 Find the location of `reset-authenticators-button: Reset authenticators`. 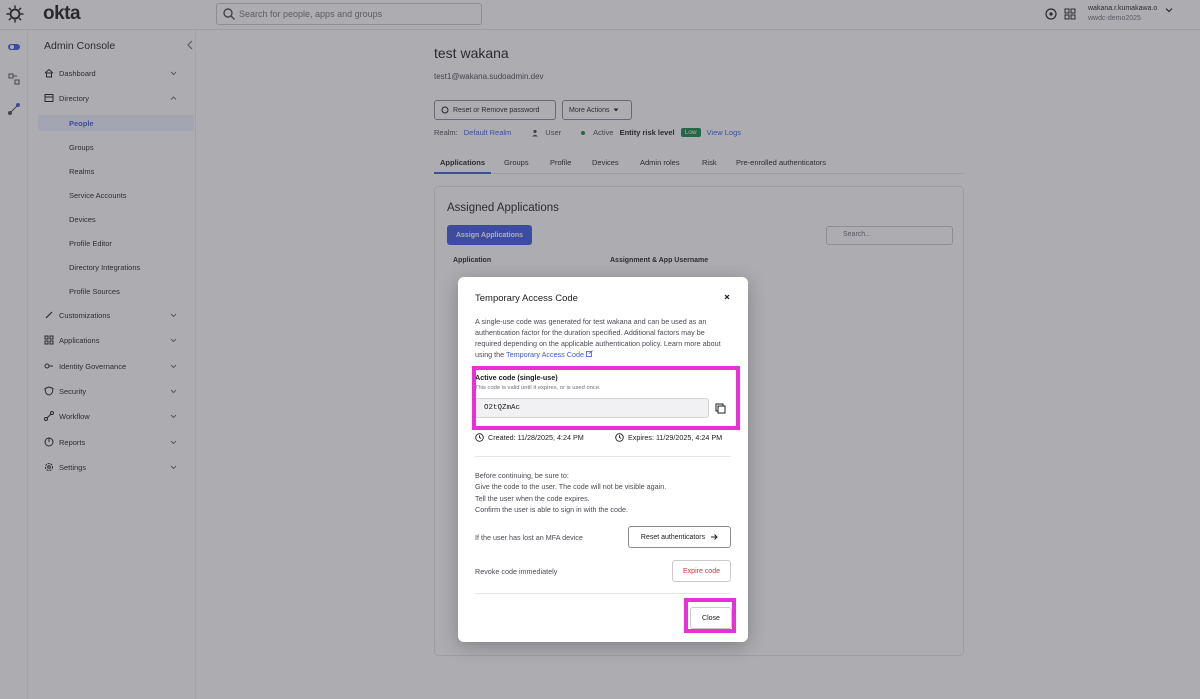

reset-authenticators-button: Reset authenticators is located at coordinates (679, 537).